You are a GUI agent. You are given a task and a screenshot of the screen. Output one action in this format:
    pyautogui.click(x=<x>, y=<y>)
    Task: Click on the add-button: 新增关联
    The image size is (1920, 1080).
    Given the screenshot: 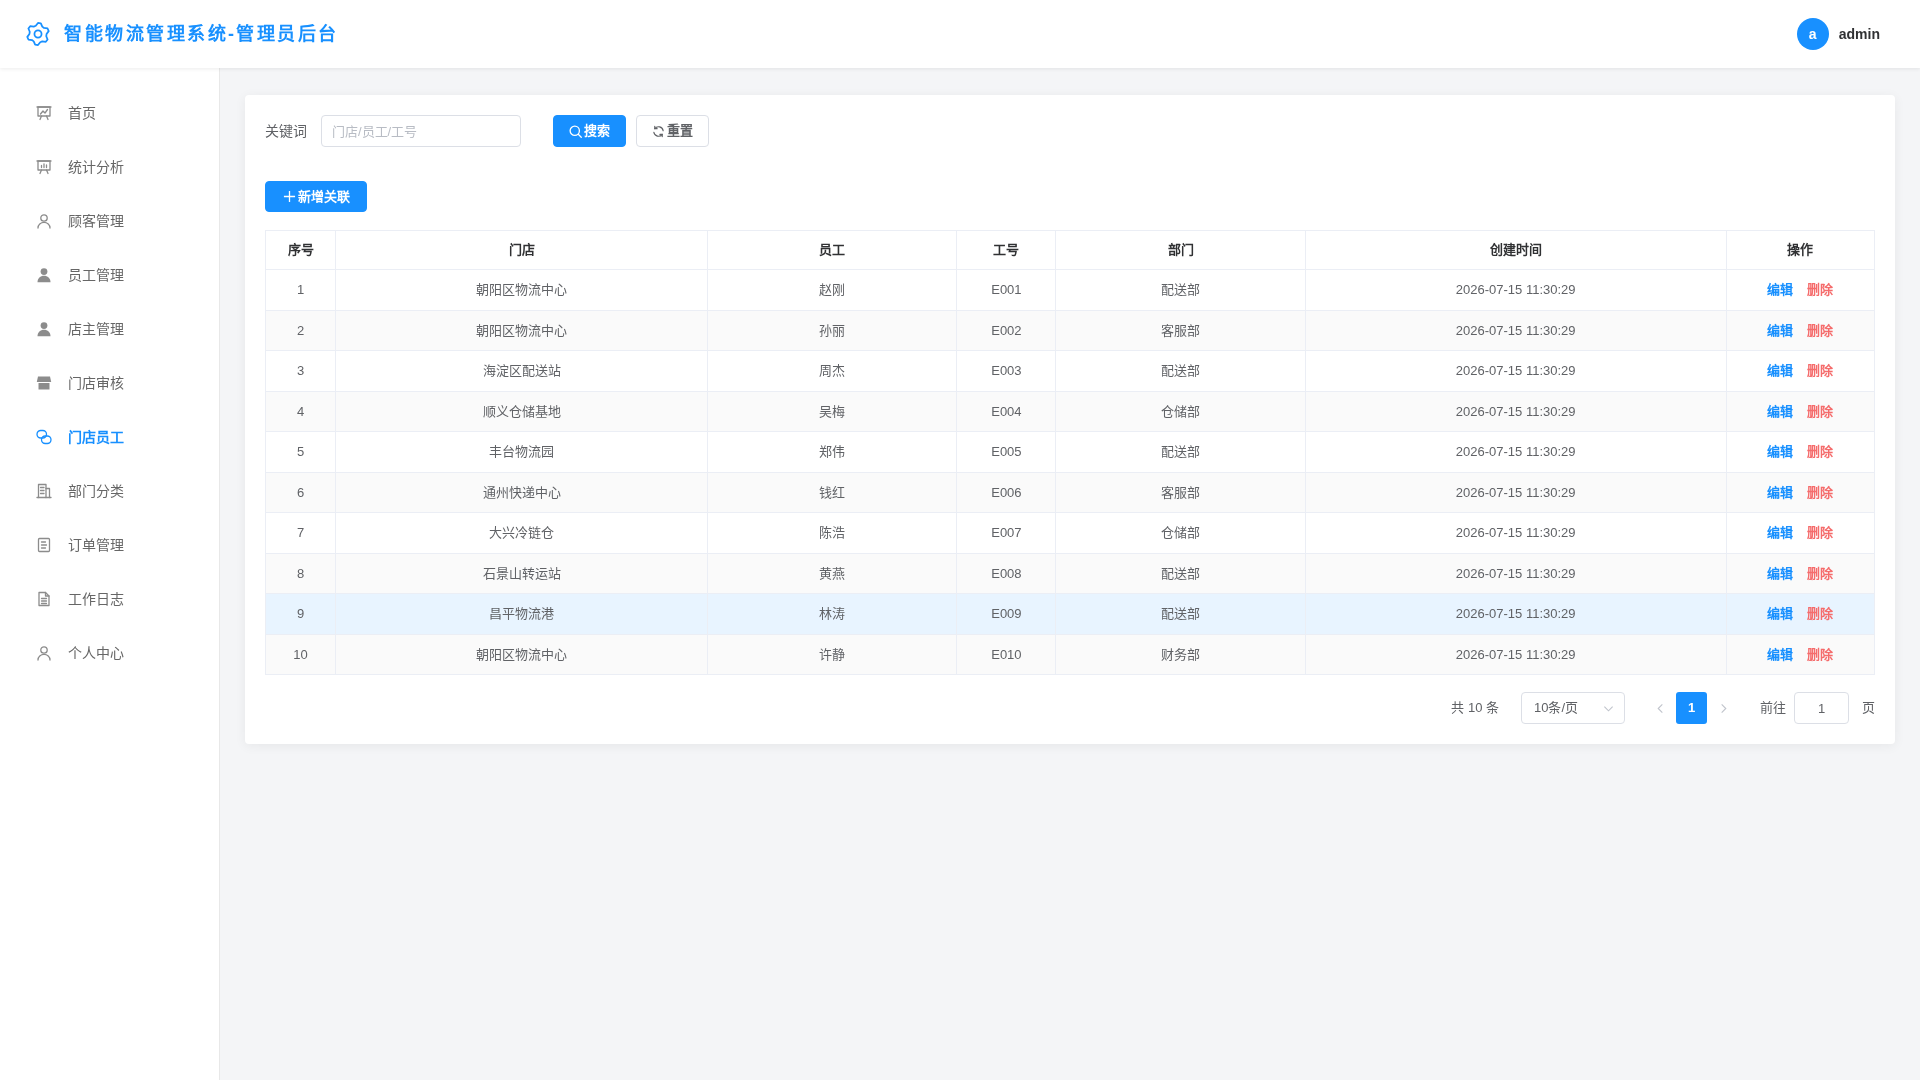 What is the action you would take?
    pyautogui.click(x=316, y=196)
    